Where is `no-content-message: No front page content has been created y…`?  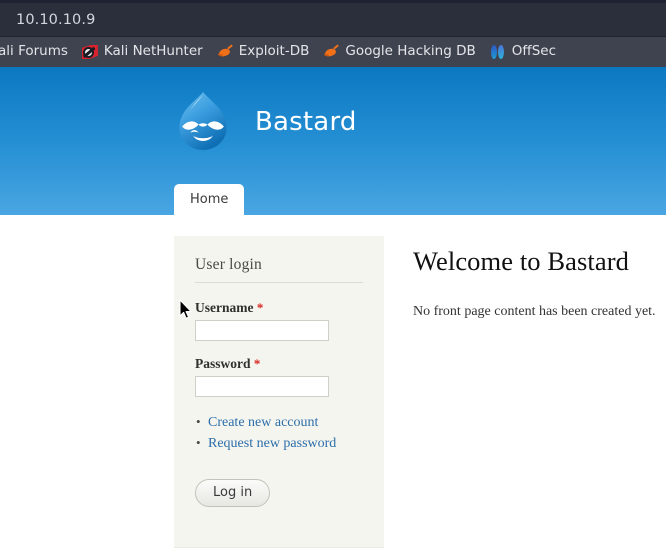
no-content-message: No front page content has been created y… is located at coordinates (534, 311).